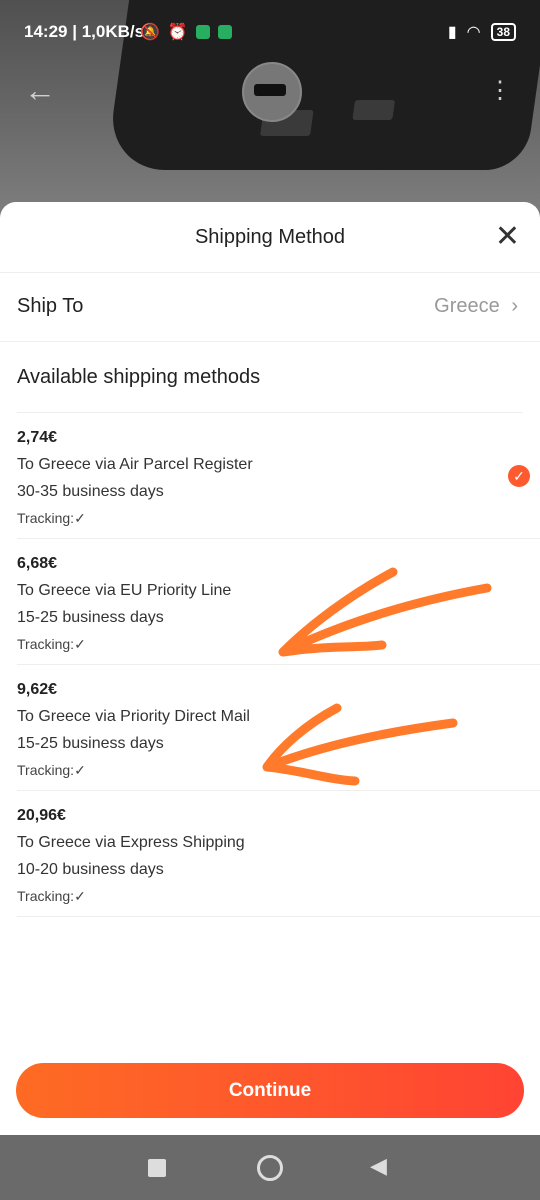 Image resolution: width=540 pixels, height=1200 pixels. I want to click on method-days: 30-35 business days, so click(90, 491).